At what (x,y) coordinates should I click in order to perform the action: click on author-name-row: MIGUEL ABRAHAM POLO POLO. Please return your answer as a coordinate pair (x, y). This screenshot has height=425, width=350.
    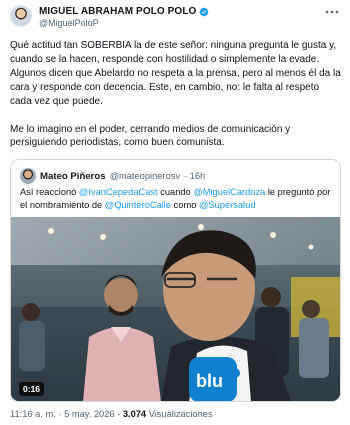
    Looking at the image, I should click on (124, 11).